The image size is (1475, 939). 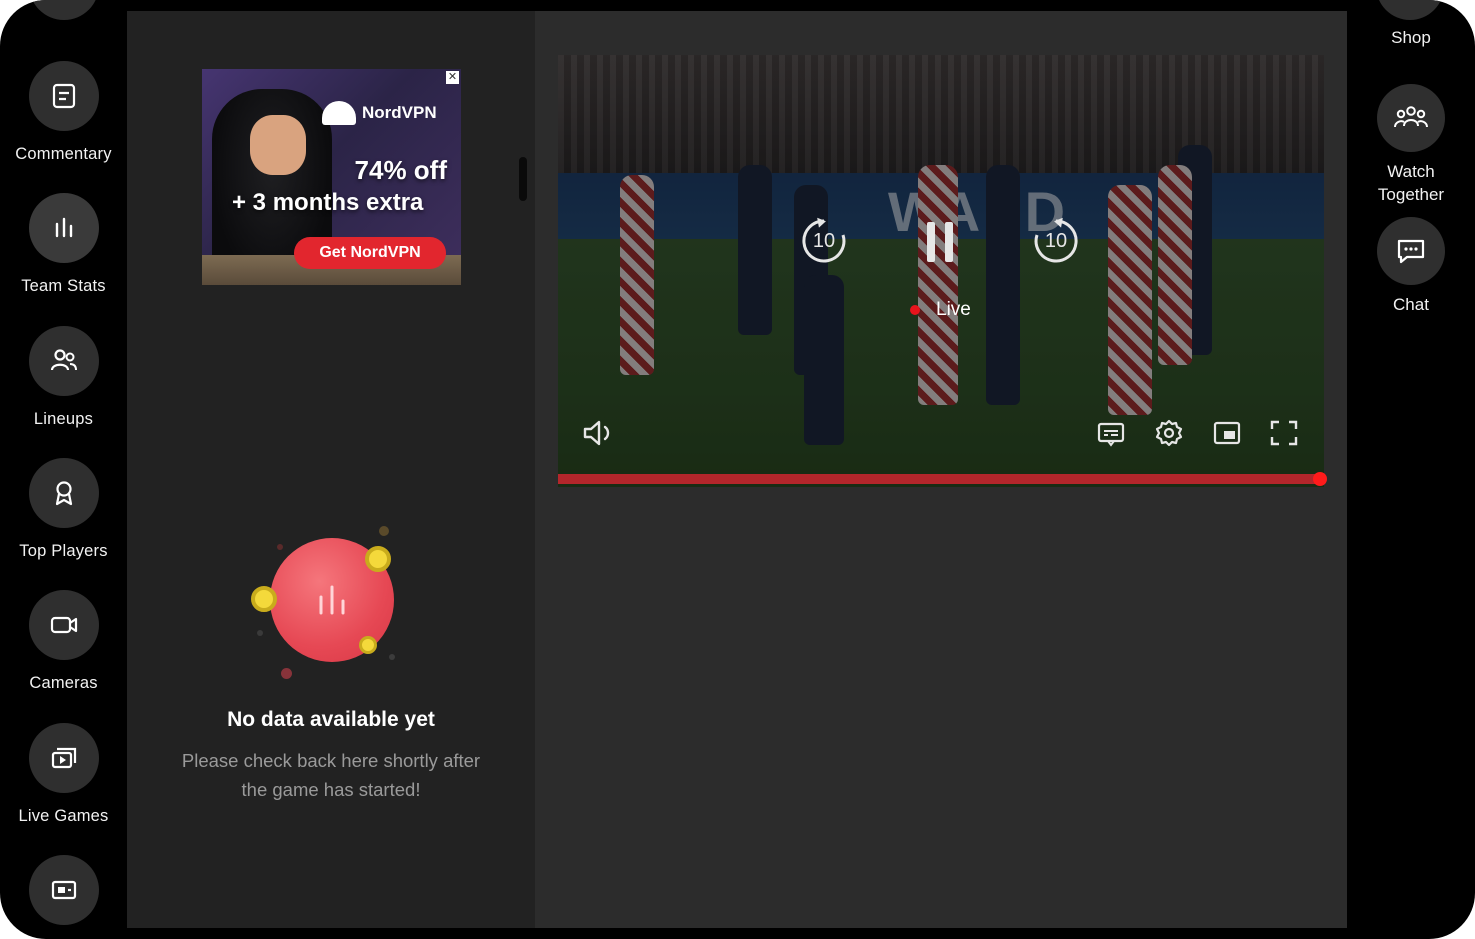 I want to click on rail-label-shop: Shop, so click(x=1411, y=37).